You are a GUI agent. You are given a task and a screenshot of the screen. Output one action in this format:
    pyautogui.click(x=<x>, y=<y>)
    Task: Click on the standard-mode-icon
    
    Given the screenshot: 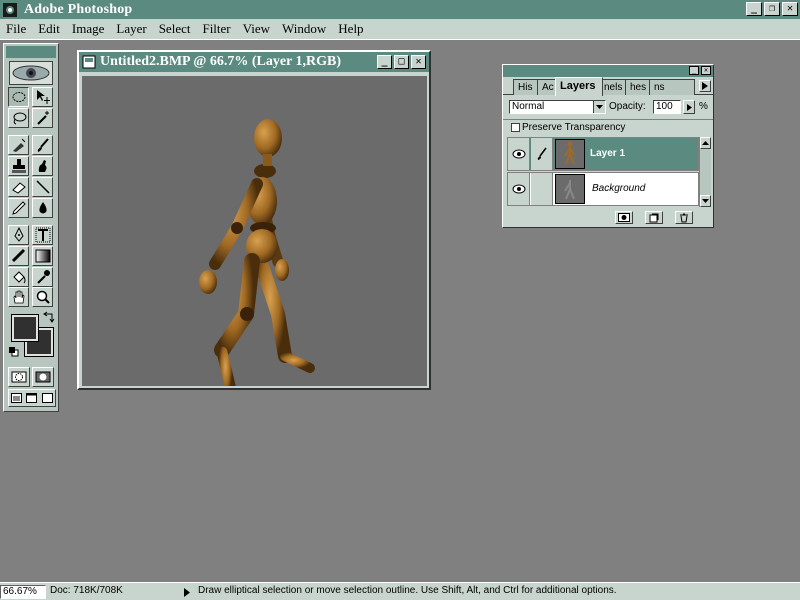 What is the action you would take?
    pyautogui.click(x=19, y=377)
    